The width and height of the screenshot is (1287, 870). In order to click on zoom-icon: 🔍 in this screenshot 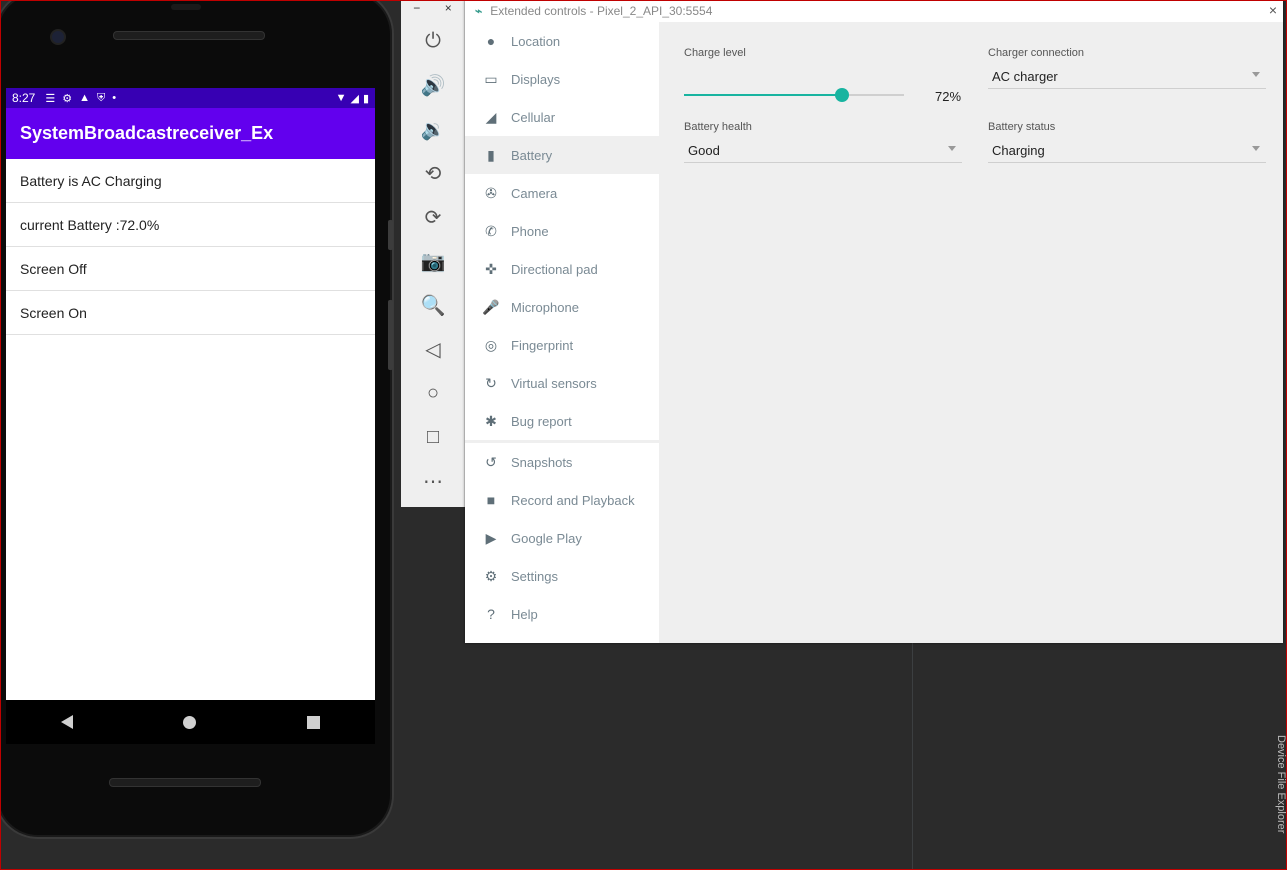, I will do `click(433, 305)`.